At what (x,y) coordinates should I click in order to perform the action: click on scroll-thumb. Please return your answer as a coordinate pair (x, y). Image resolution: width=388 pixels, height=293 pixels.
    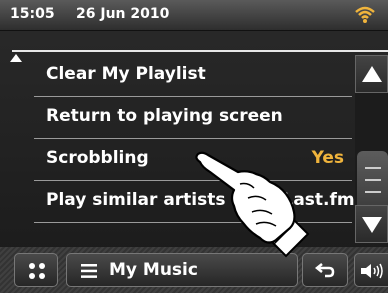
    Looking at the image, I should click on (372, 181).